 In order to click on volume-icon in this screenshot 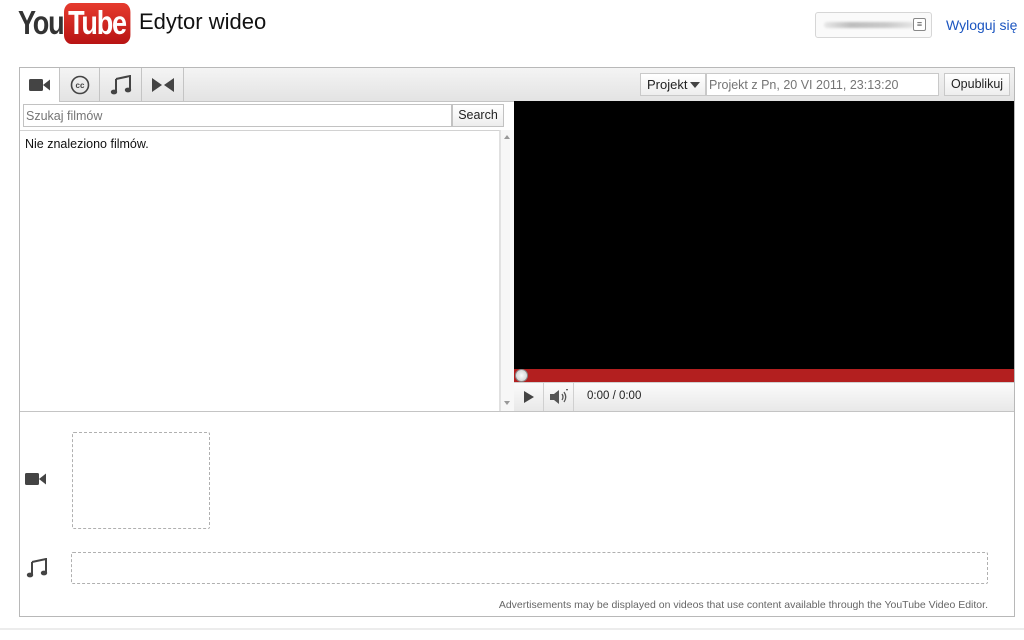, I will do `click(558, 396)`.